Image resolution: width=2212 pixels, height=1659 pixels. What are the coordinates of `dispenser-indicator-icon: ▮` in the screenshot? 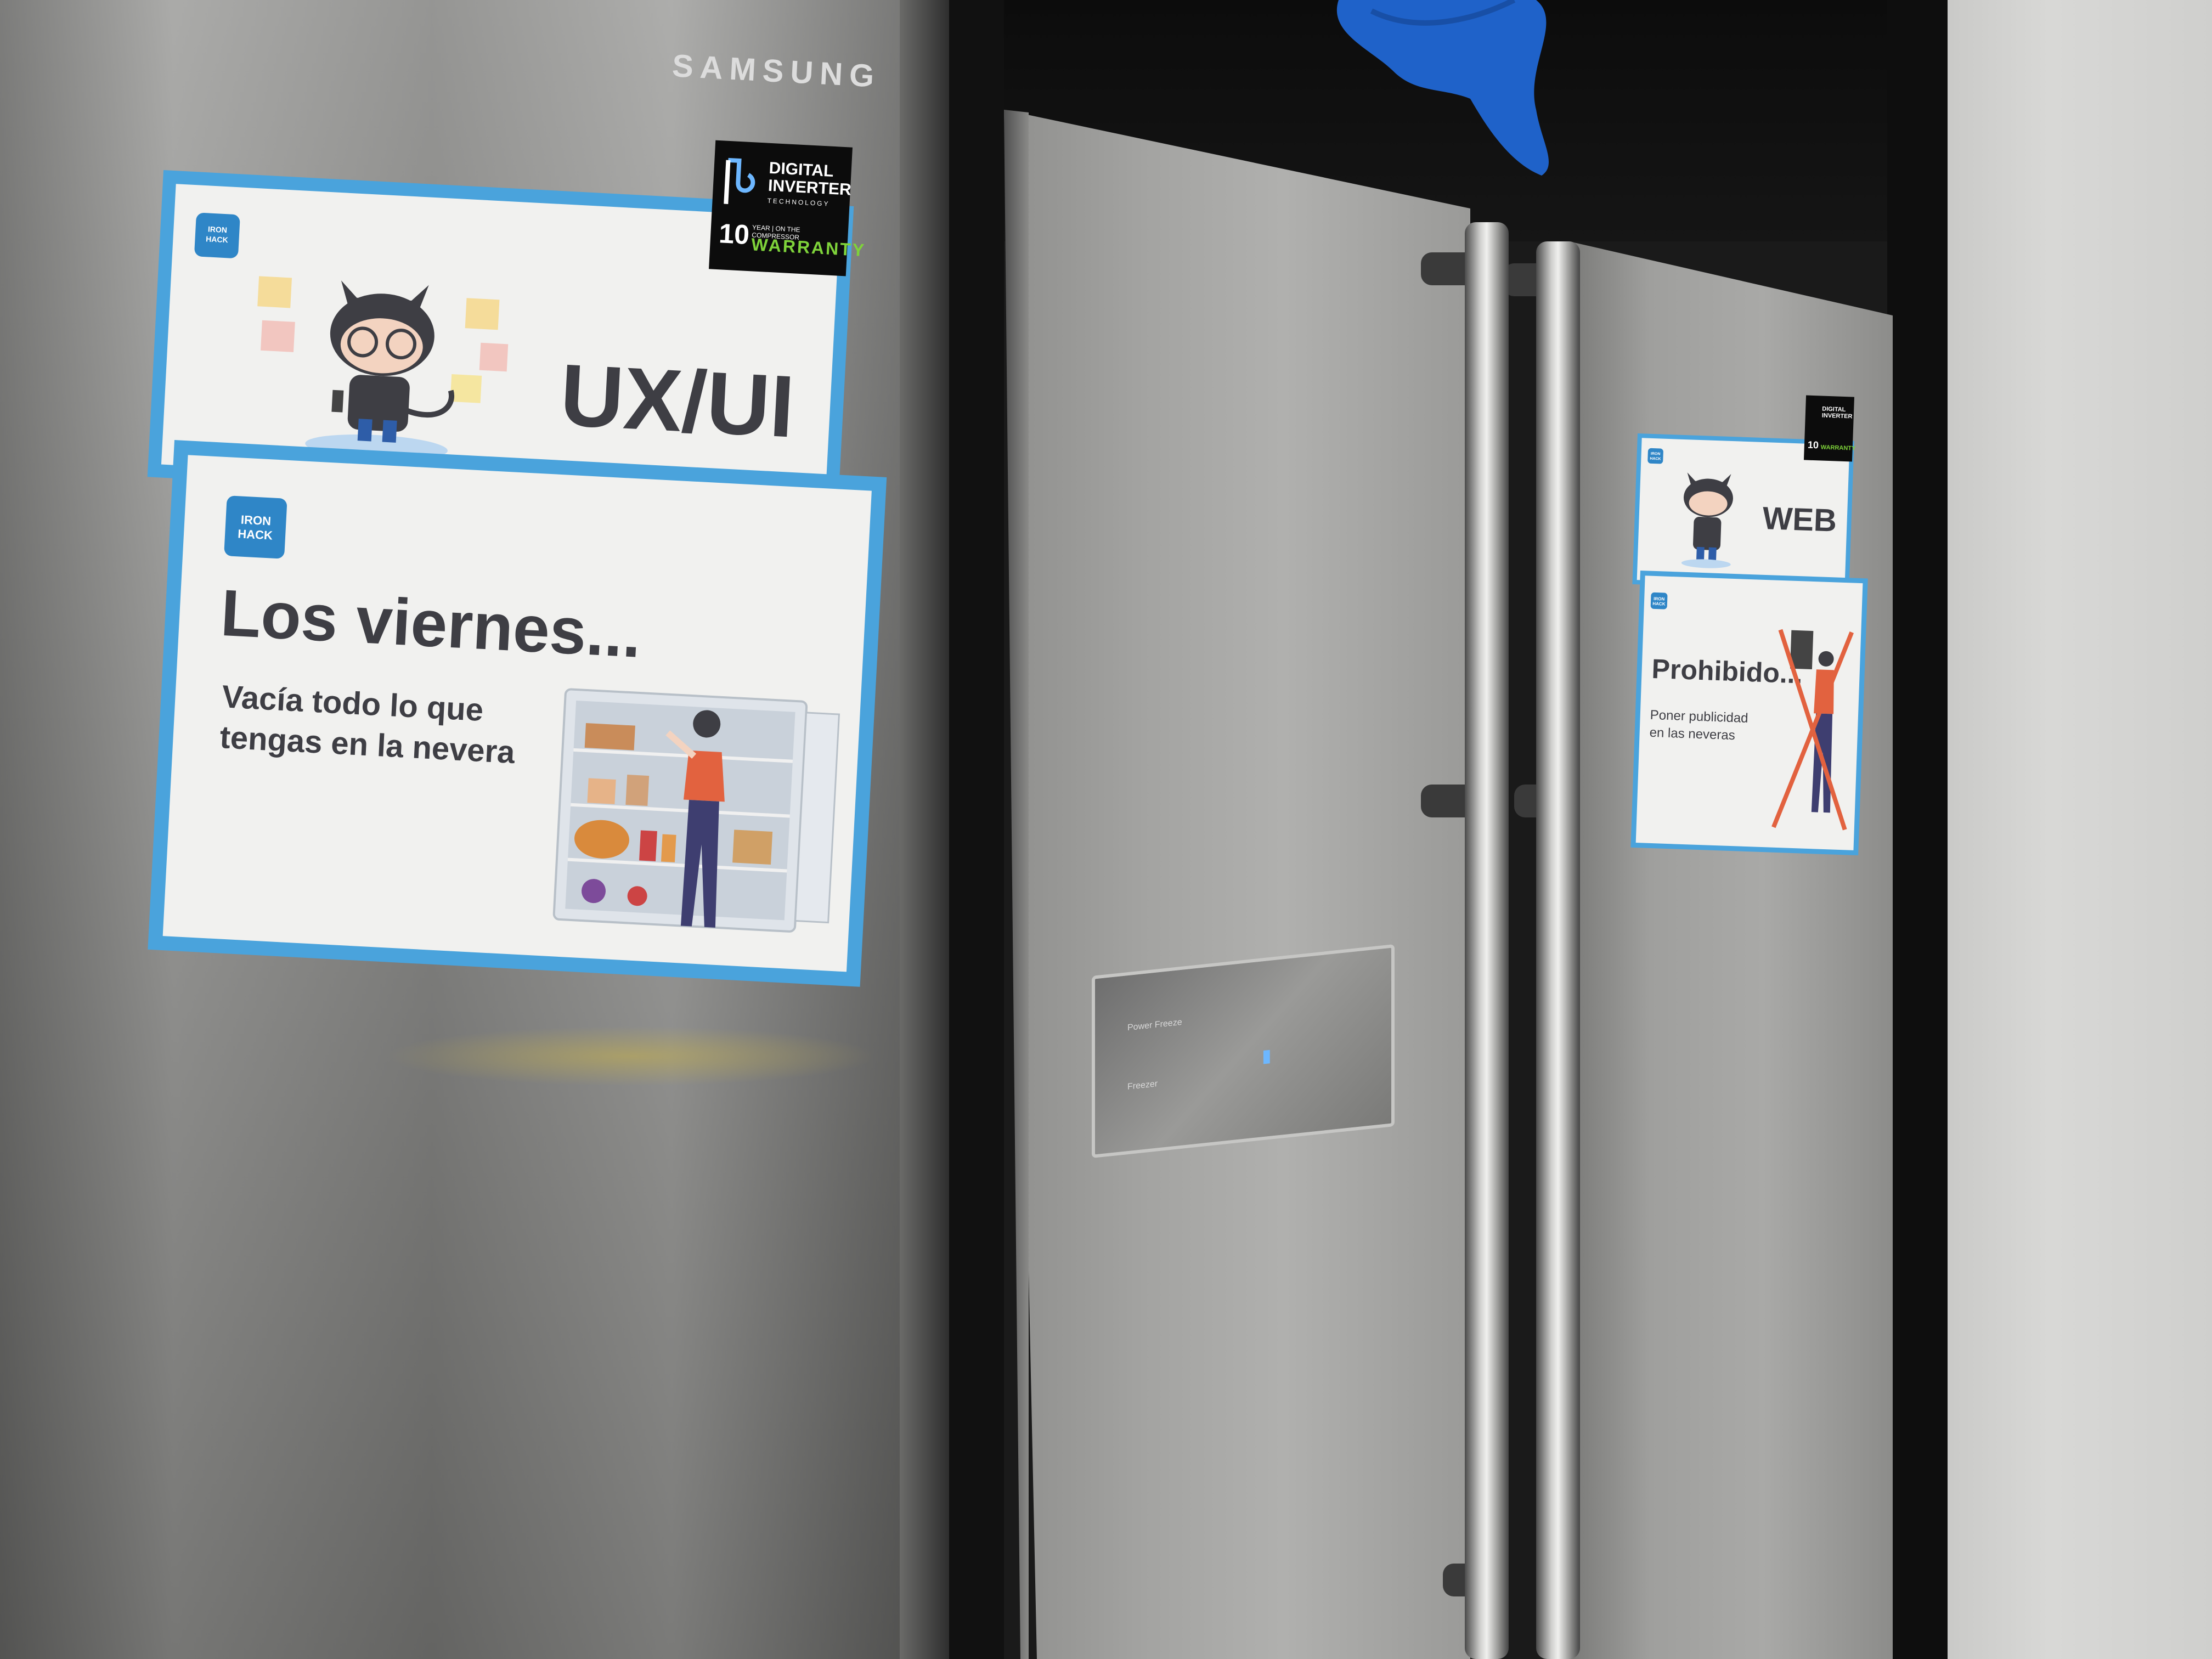 It's located at (1267, 1055).